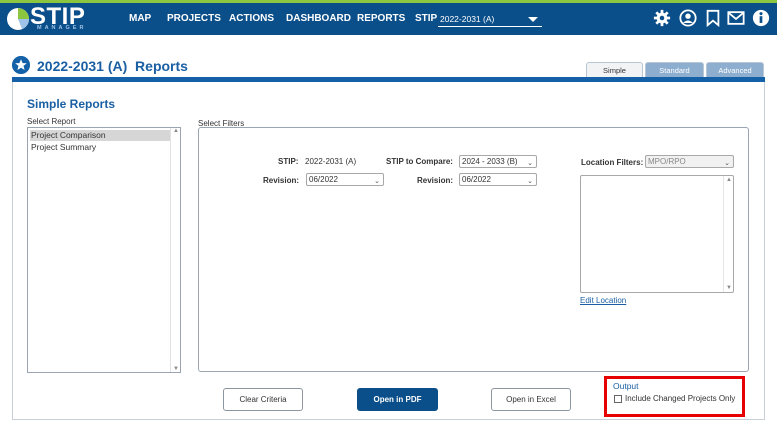 The height and width of the screenshot is (422, 777). I want to click on bookmark-icon, so click(713, 18).